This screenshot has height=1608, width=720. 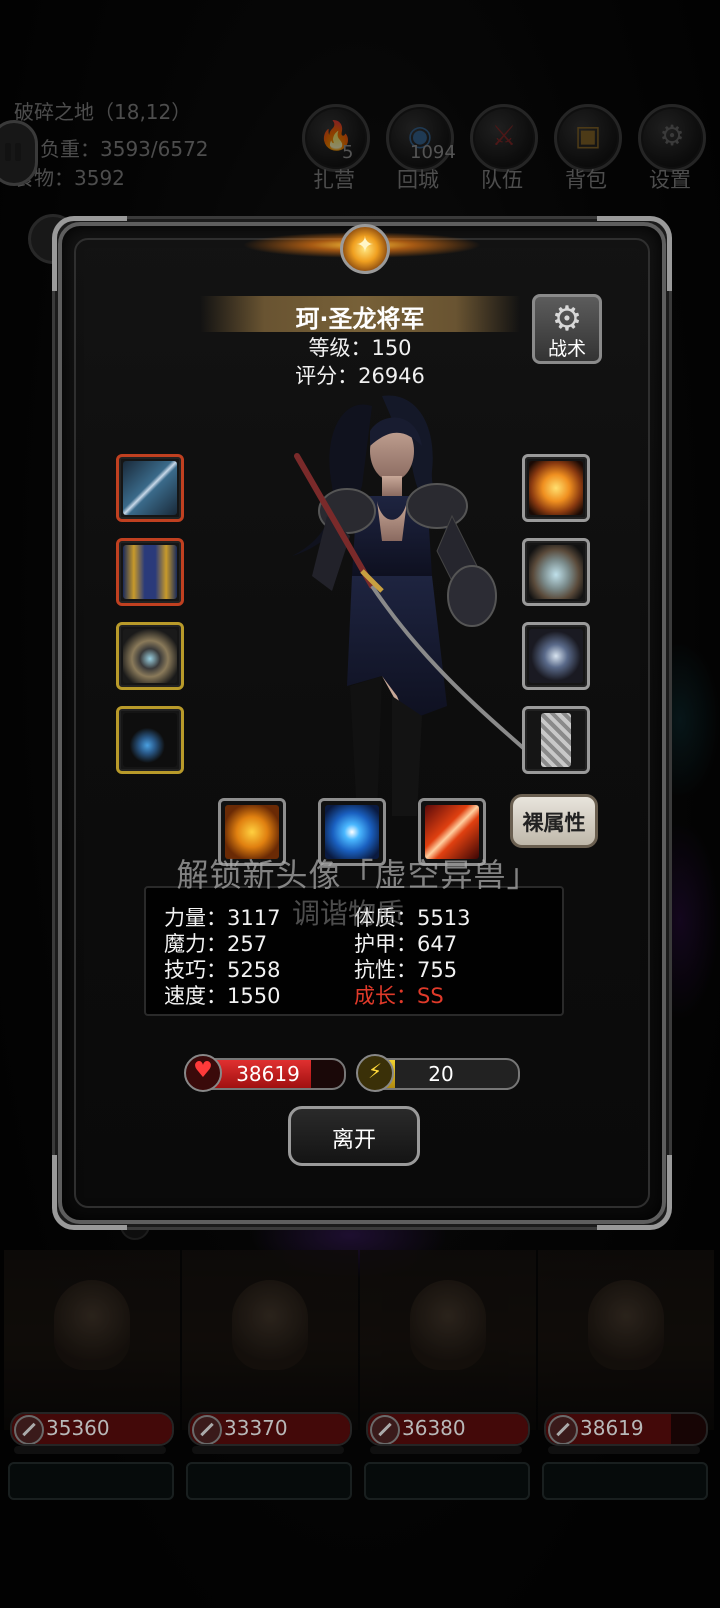 I want to click on unlock-notification: 解锁新头像「虚空异兽」, so click(x=358, y=875).